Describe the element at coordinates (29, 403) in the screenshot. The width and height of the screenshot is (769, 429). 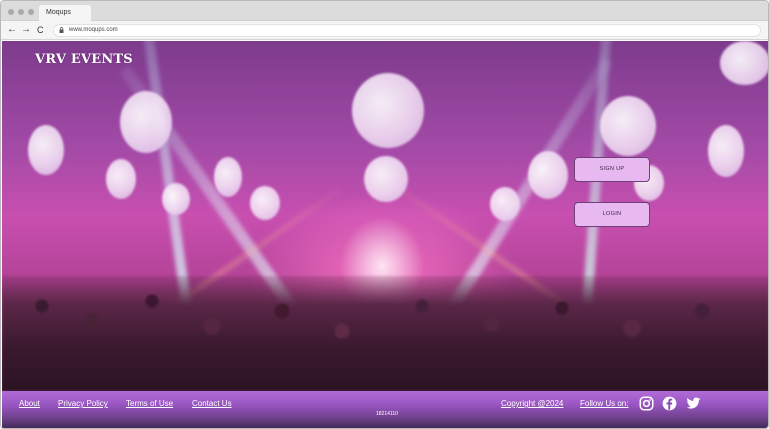
I see `footer-link-about: About` at that location.